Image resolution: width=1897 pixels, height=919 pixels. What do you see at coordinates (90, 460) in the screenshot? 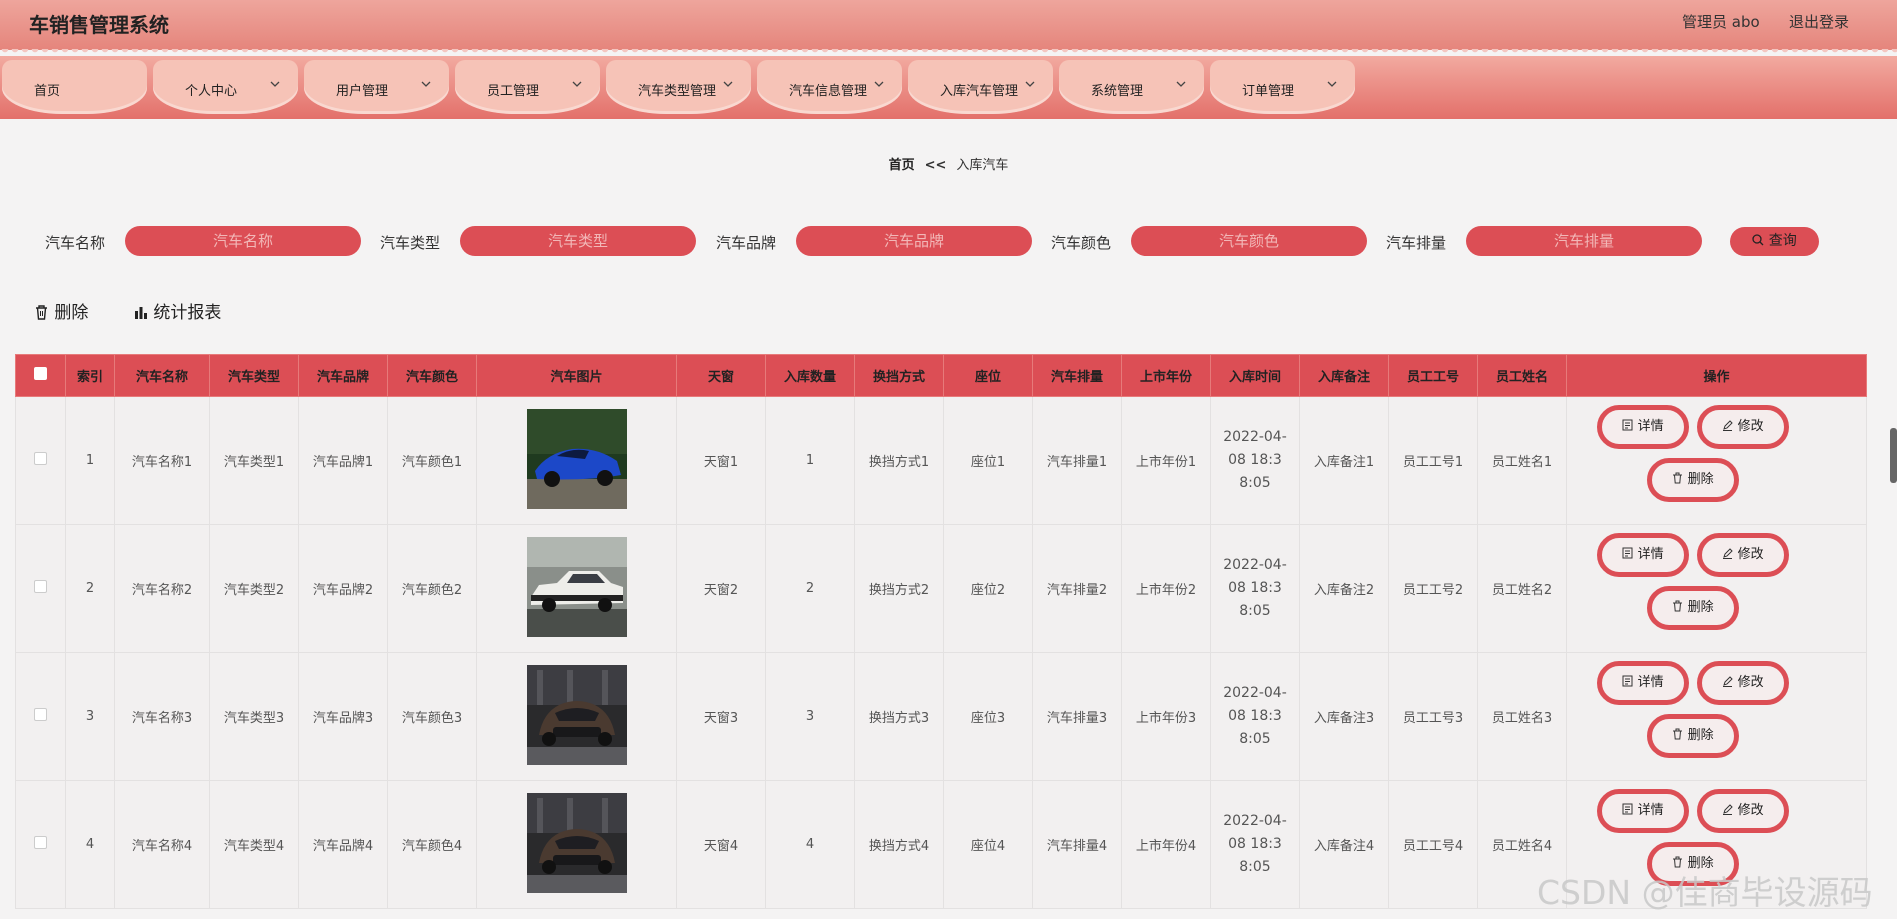
I see `cell-index: 1` at bounding box center [90, 460].